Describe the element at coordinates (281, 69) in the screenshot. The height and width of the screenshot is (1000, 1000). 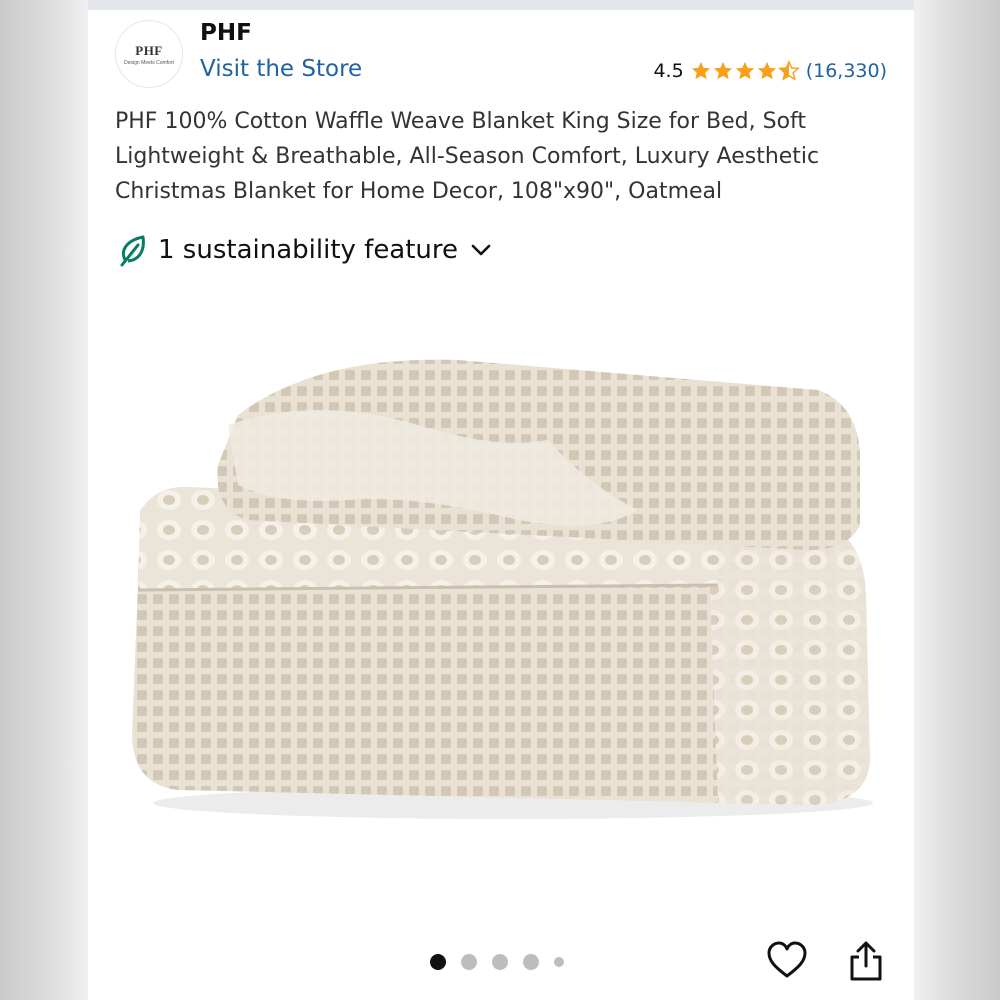
I see `visit-store-link: Visit the Store` at that location.